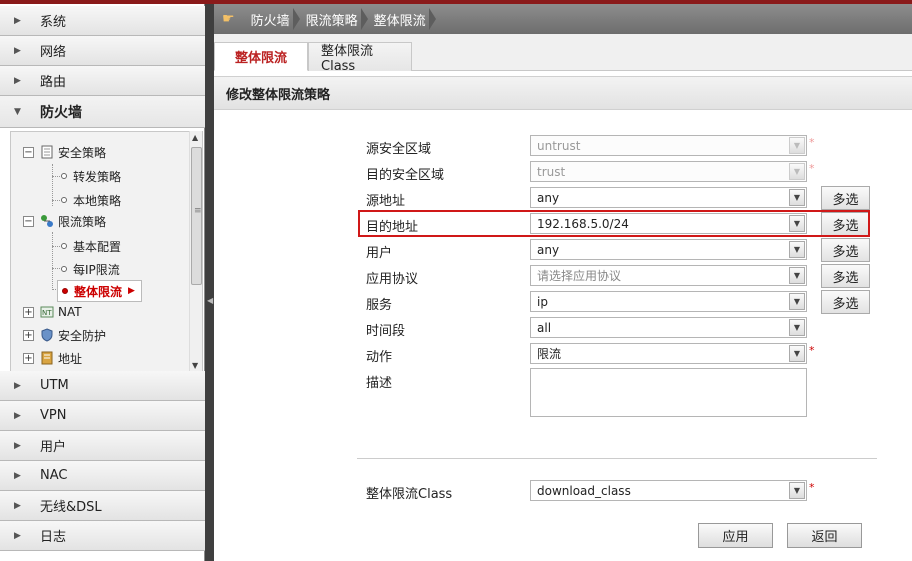 The width and height of the screenshot is (912, 561). I want to click on user-label: 用户, so click(379, 253).